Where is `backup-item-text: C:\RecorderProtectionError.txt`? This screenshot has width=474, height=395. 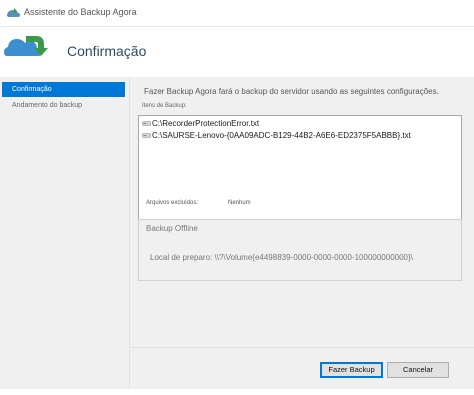 backup-item-text: C:\RecorderProtectionError.txt is located at coordinates (206, 123).